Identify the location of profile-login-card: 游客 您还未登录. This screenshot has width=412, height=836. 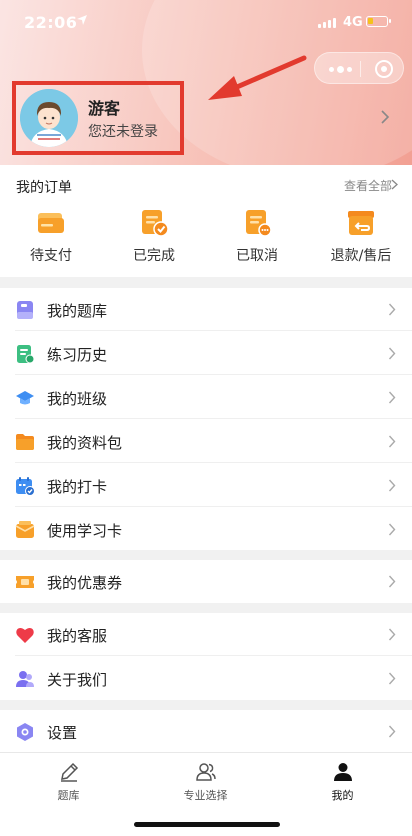
(98, 118).